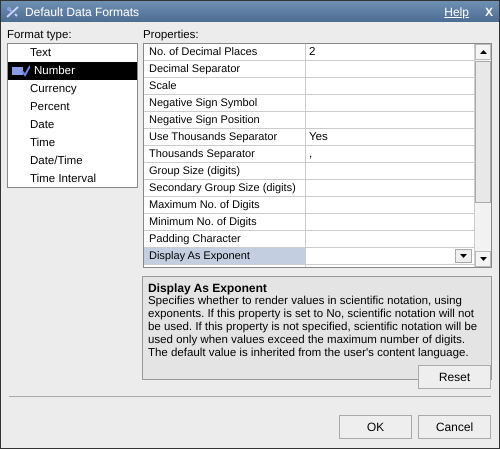 The image size is (500, 449). Describe the element at coordinates (72, 53) in the screenshot. I see `format-type-item: Text` at that location.